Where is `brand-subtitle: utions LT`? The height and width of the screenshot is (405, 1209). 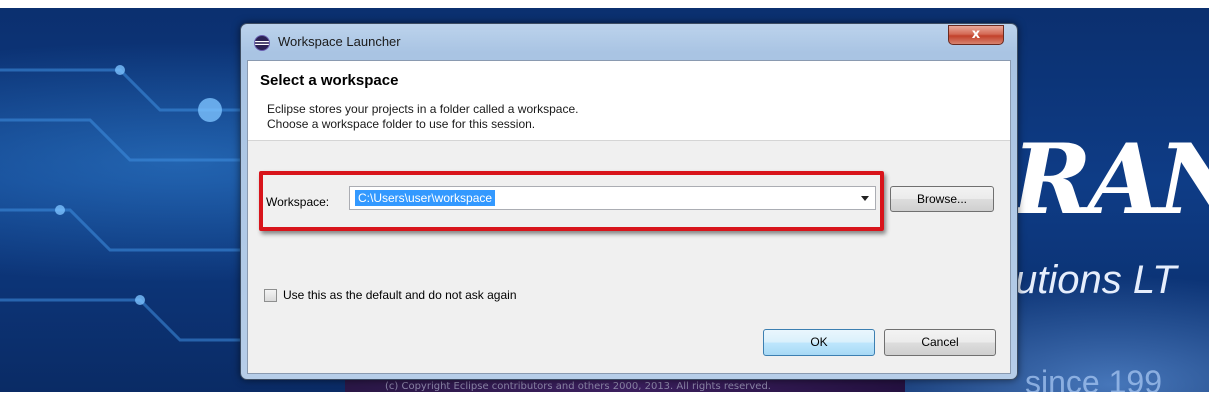 brand-subtitle: utions LT is located at coordinates (1096, 280).